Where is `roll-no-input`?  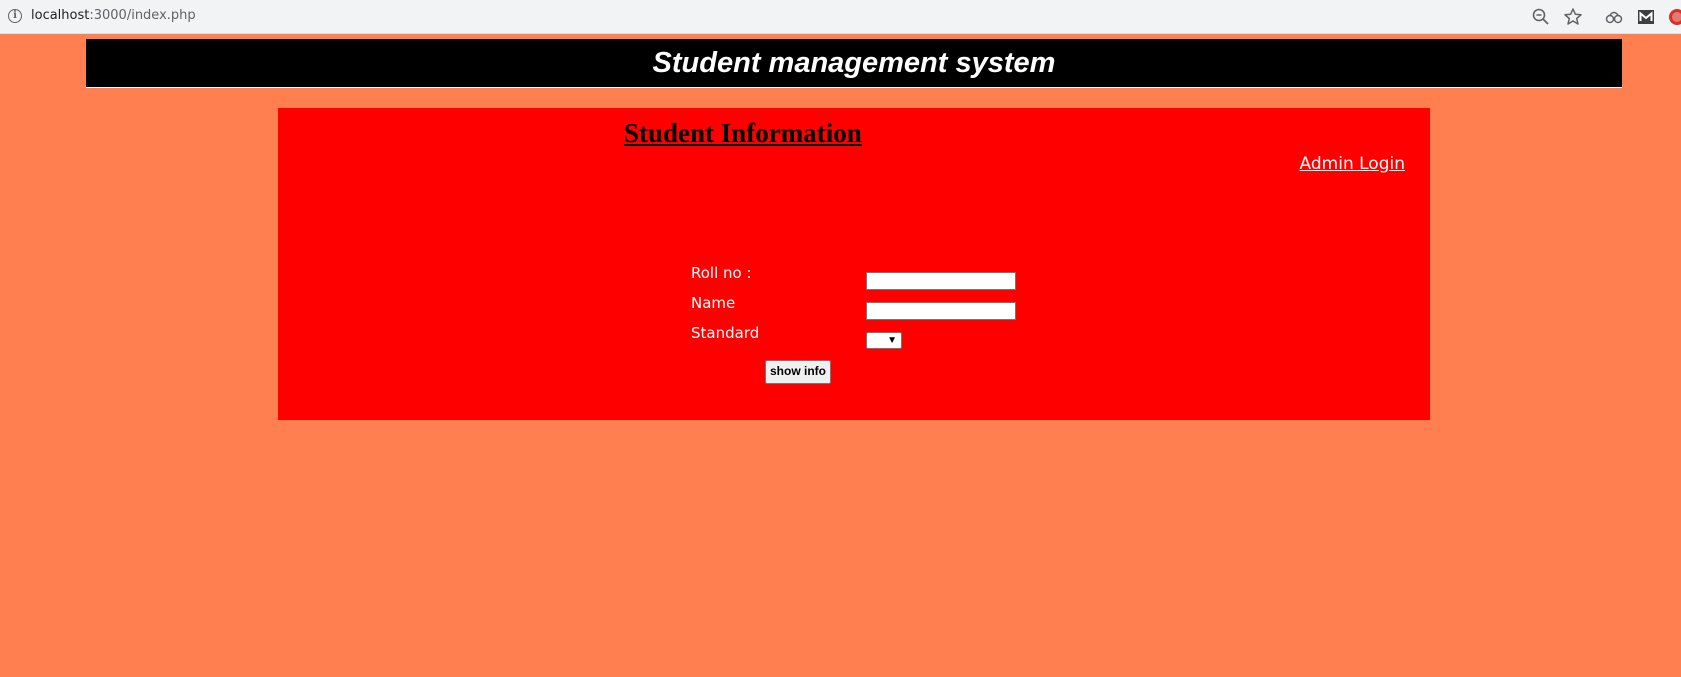
roll-no-input is located at coordinates (941, 281).